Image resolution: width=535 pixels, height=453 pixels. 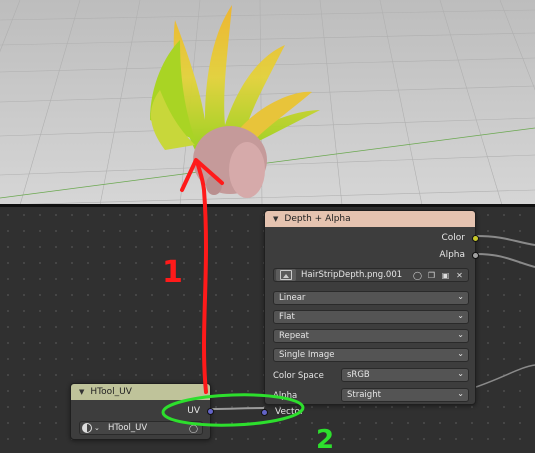 I want to click on uv-map-icon, so click(x=87, y=428).